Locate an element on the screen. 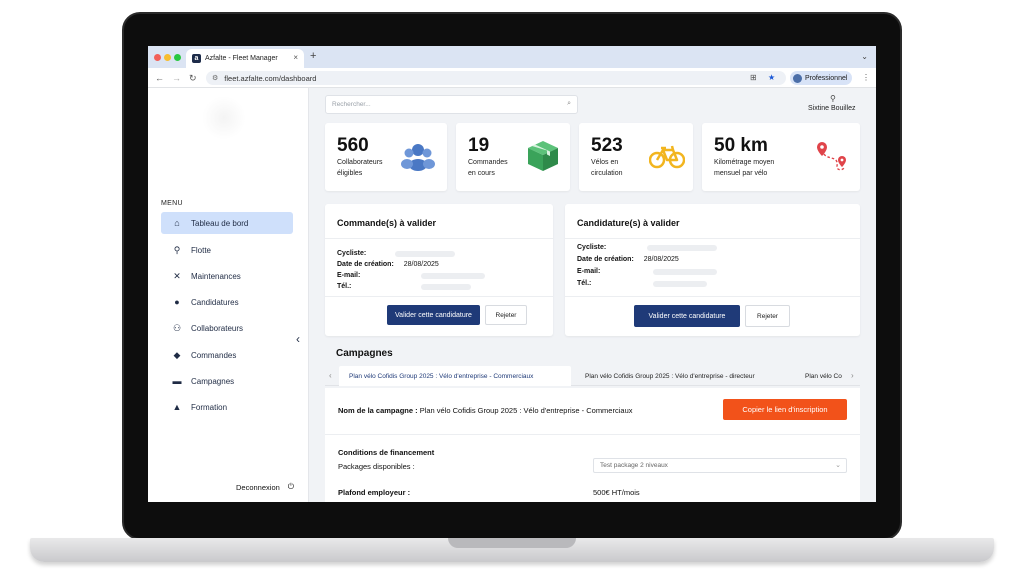 The width and height of the screenshot is (1024, 576). date-row: Date de création: 28/08/2025 is located at coordinates (628, 259).